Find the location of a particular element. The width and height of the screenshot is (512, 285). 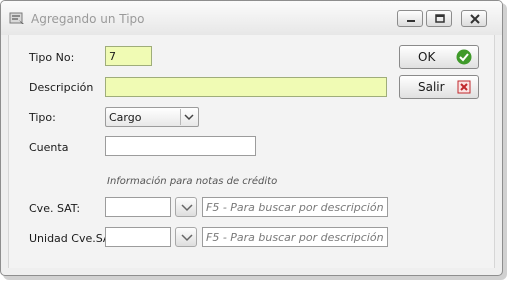

unidad-cve-sat-lookup-button is located at coordinates (186, 237).